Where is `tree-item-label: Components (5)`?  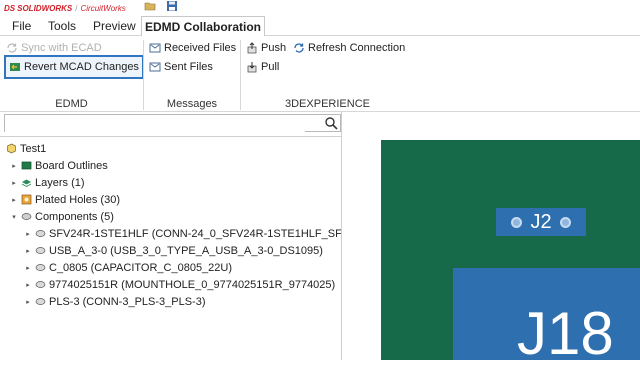 tree-item-label: Components (5) is located at coordinates (74, 216).